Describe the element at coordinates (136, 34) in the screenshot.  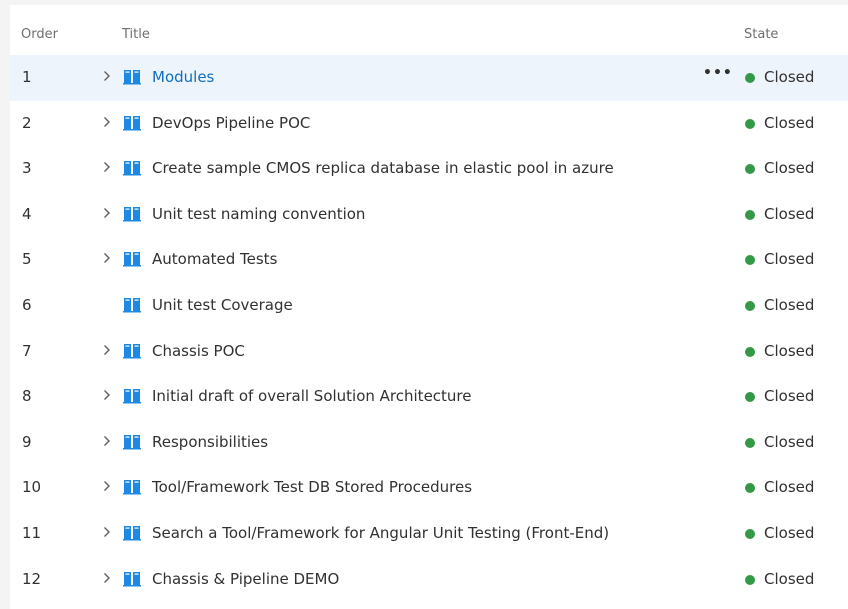
I see `column-header-title: Title` at that location.